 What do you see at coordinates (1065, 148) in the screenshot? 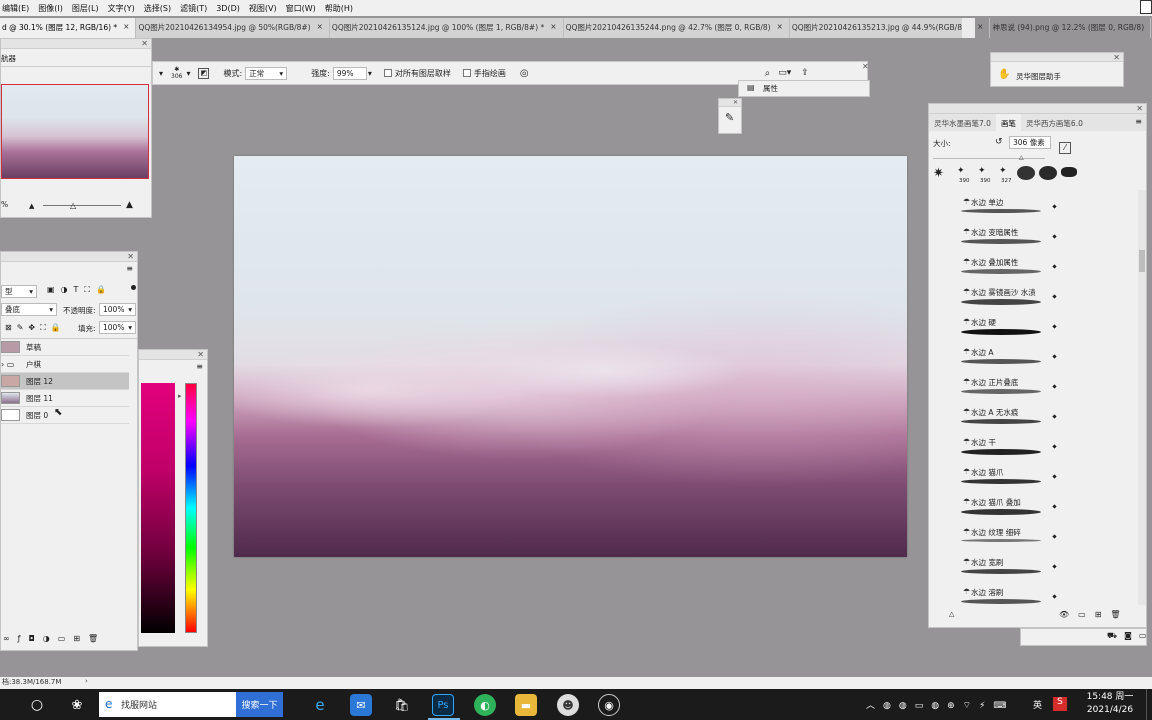
I see `brush-options-icon: ⁄` at bounding box center [1065, 148].